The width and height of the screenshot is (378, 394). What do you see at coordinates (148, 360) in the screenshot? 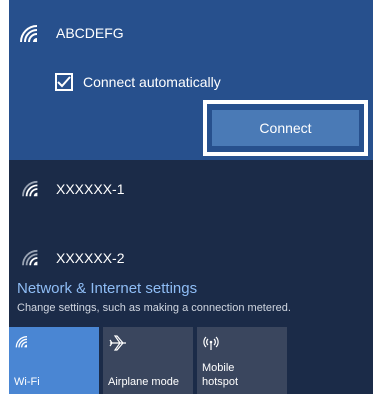
I see `airplane-mode-quick-action-tile: Airplane mode` at bounding box center [148, 360].